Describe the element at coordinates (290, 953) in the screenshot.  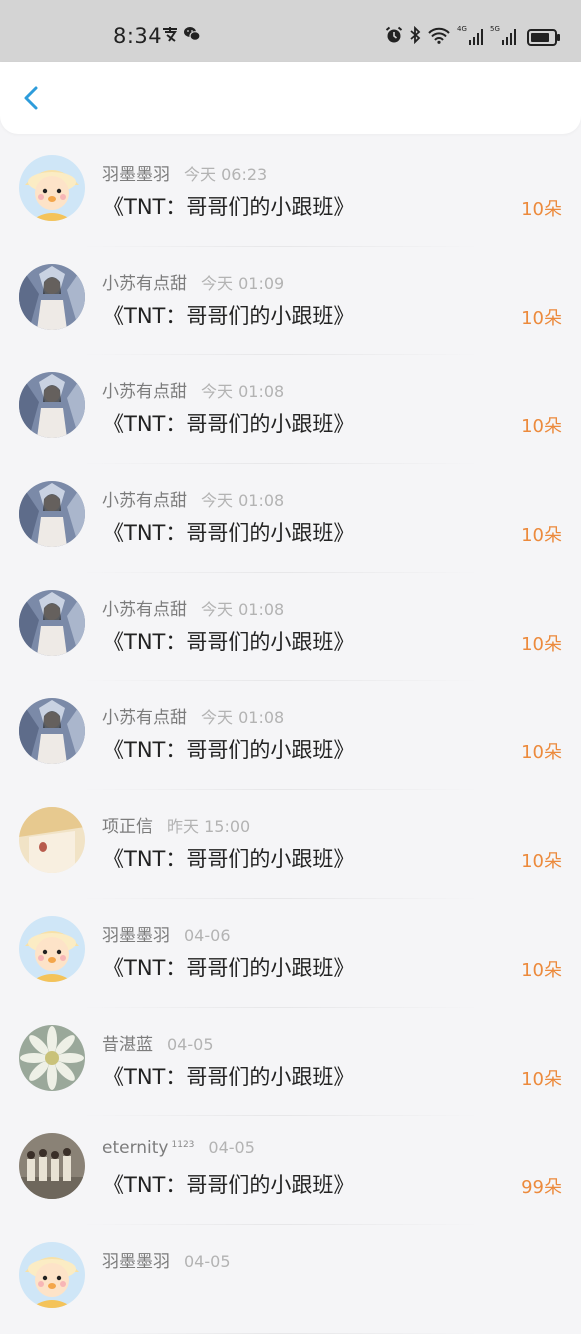
I see `gift-record-row: 羽墨墨羽 04-06 《TNT：哥哥们的小跟班》 10朵` at that location.